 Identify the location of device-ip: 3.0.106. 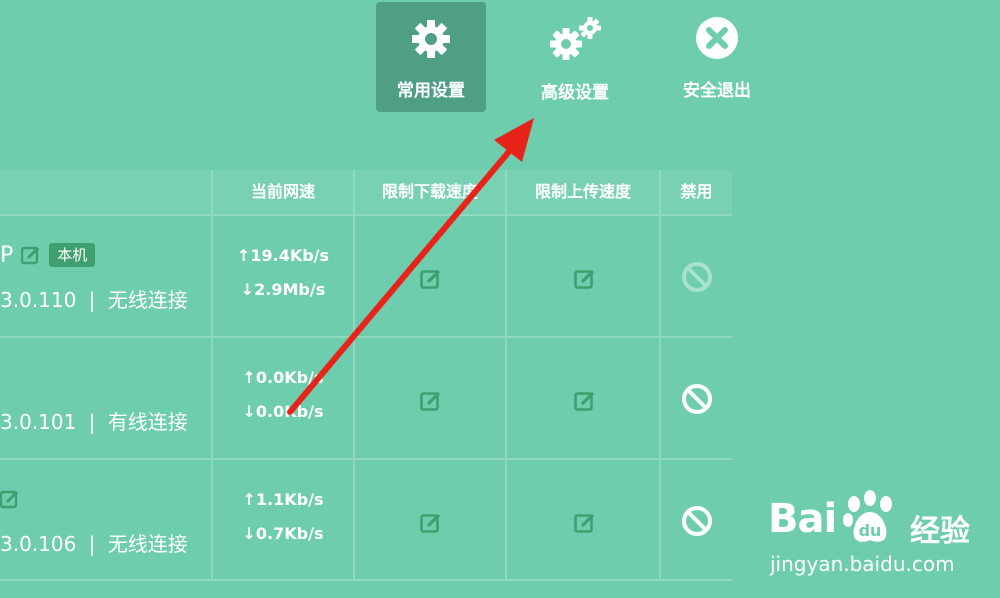
(38, 544).